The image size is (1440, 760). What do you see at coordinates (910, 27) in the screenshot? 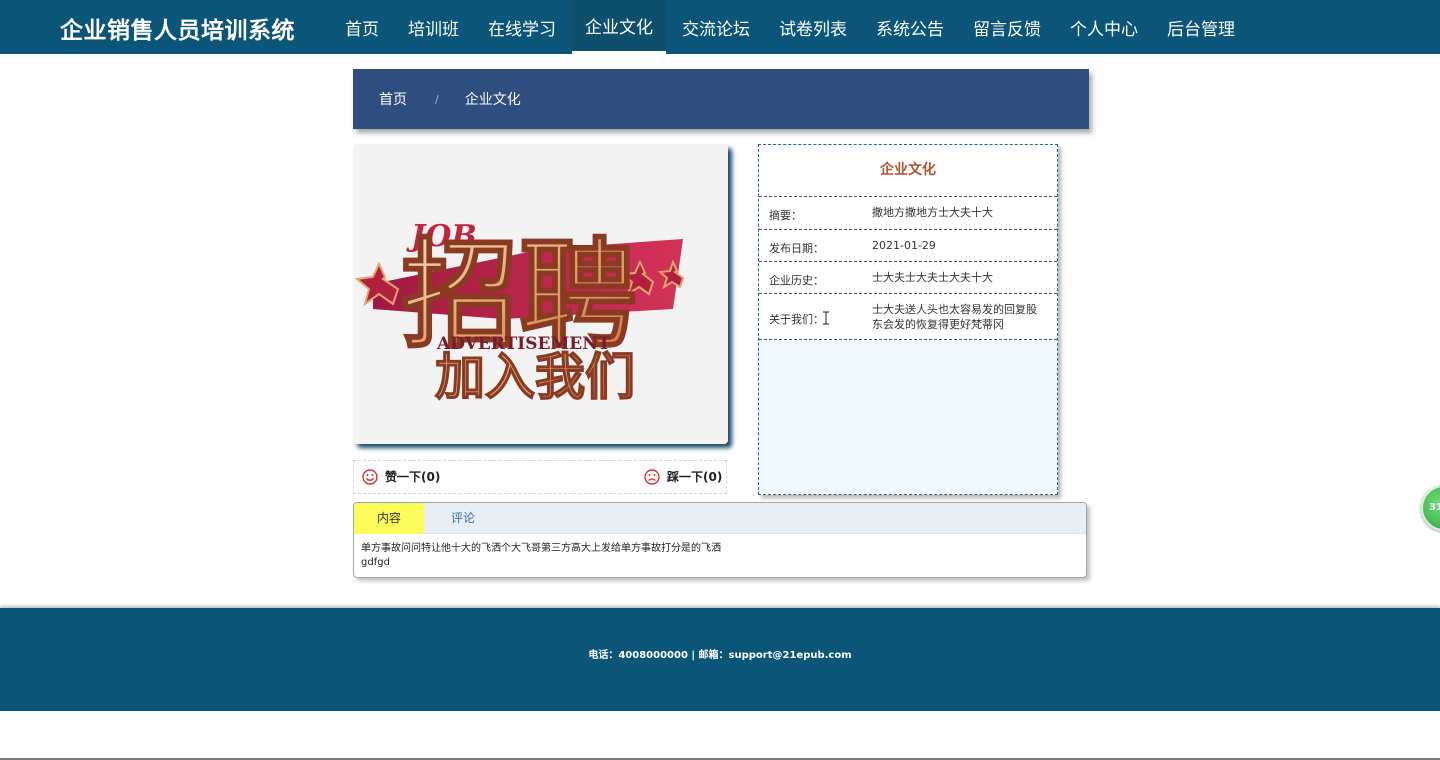
I see `nav-item-announcements: 系统公告` at bounding box center [910, 27].